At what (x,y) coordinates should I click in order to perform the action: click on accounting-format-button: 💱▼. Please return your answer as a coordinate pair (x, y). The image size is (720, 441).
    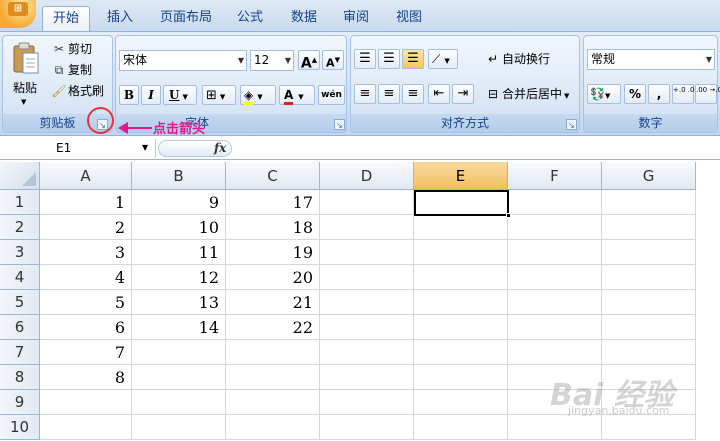
    Looking at the image, I should click on (604, 94).